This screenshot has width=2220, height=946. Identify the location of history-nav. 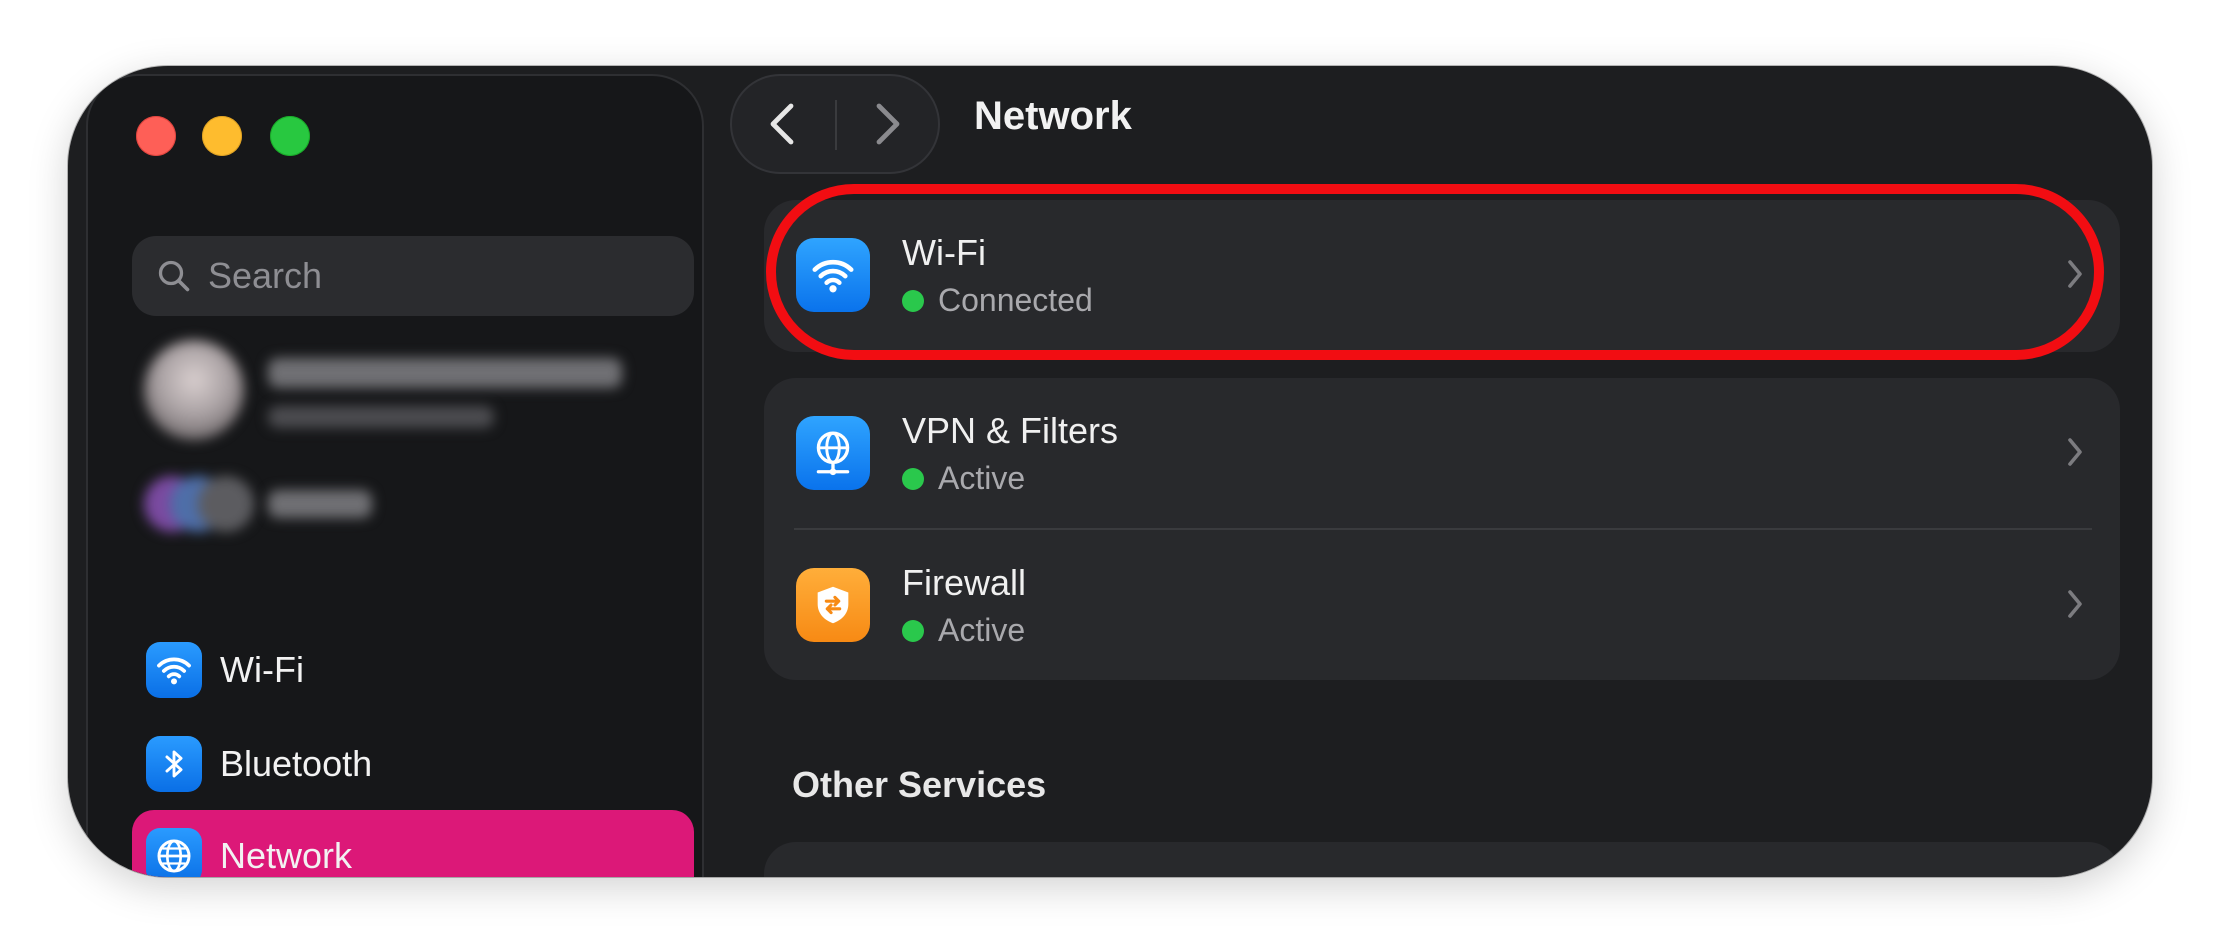
(835, 124).